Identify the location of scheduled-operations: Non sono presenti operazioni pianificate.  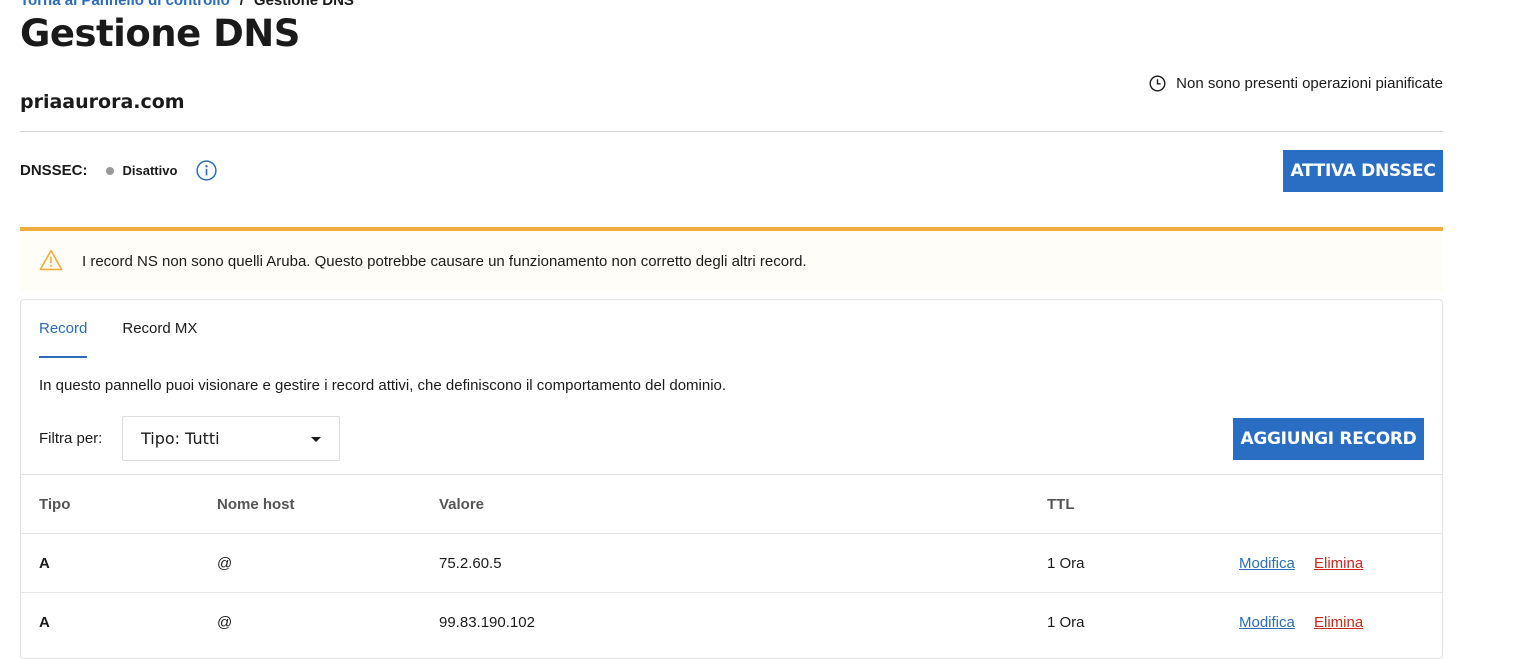
(1296, 83).